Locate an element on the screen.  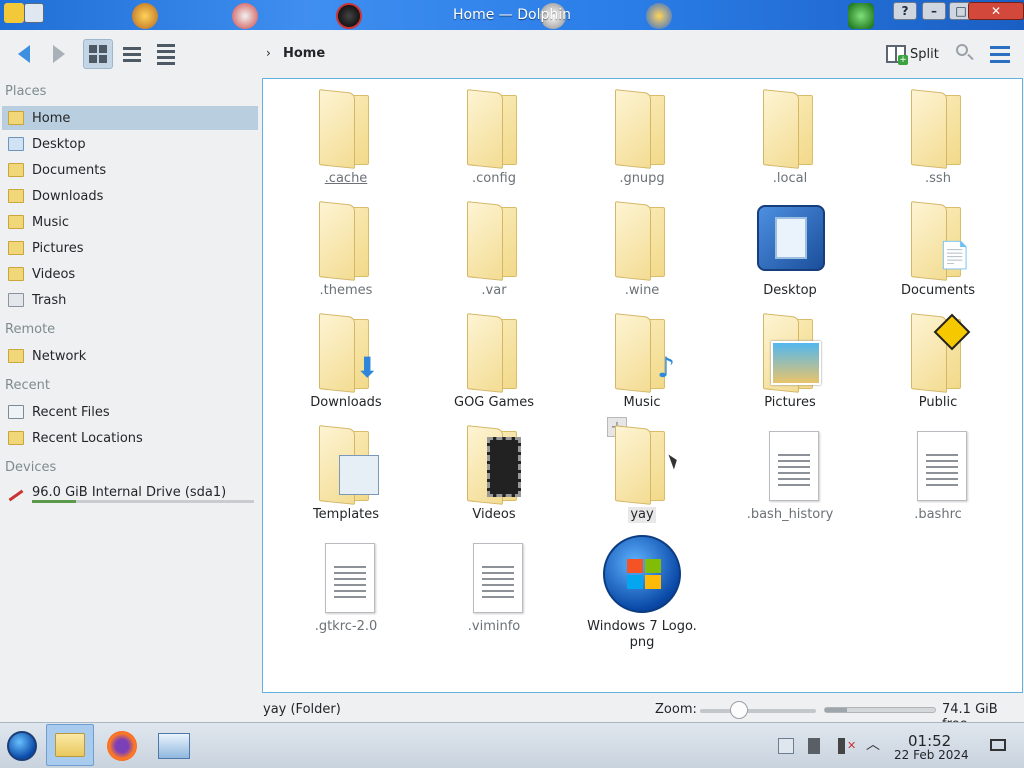
close-button: ✕ is located at coordinates (996, 11).